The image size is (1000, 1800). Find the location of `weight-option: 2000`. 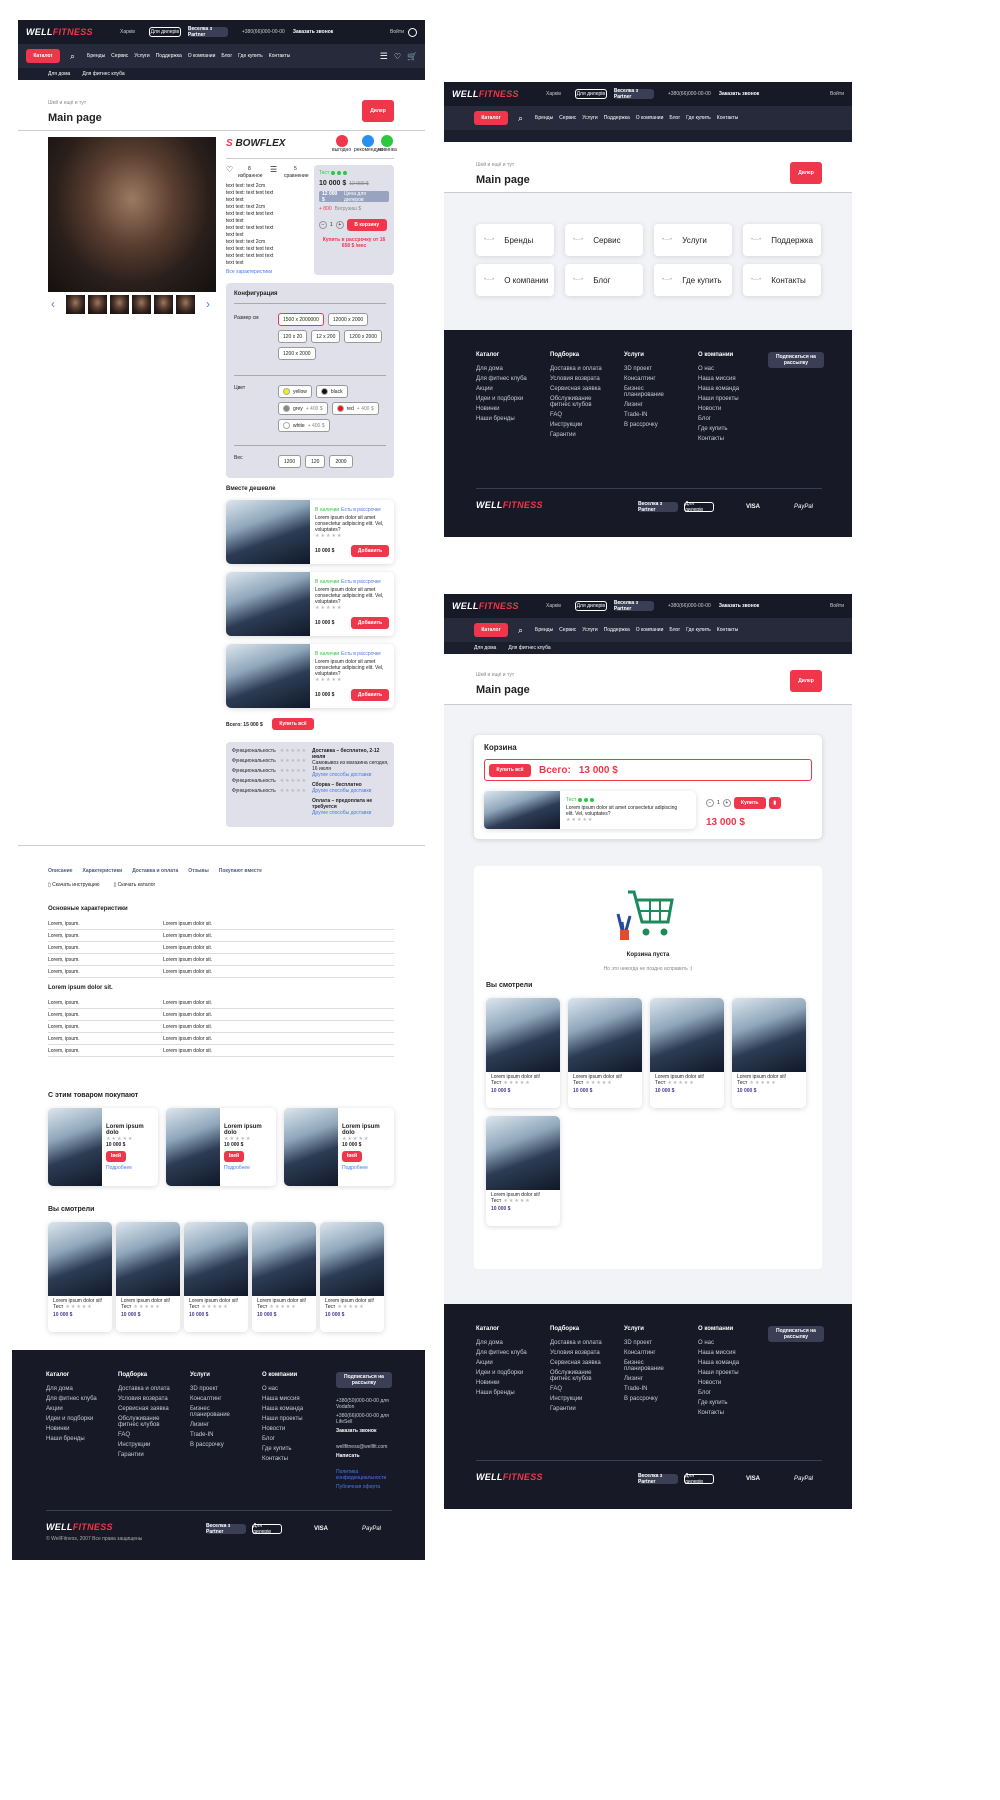

weight-option: 2000 is located at coordinates (341, 461).